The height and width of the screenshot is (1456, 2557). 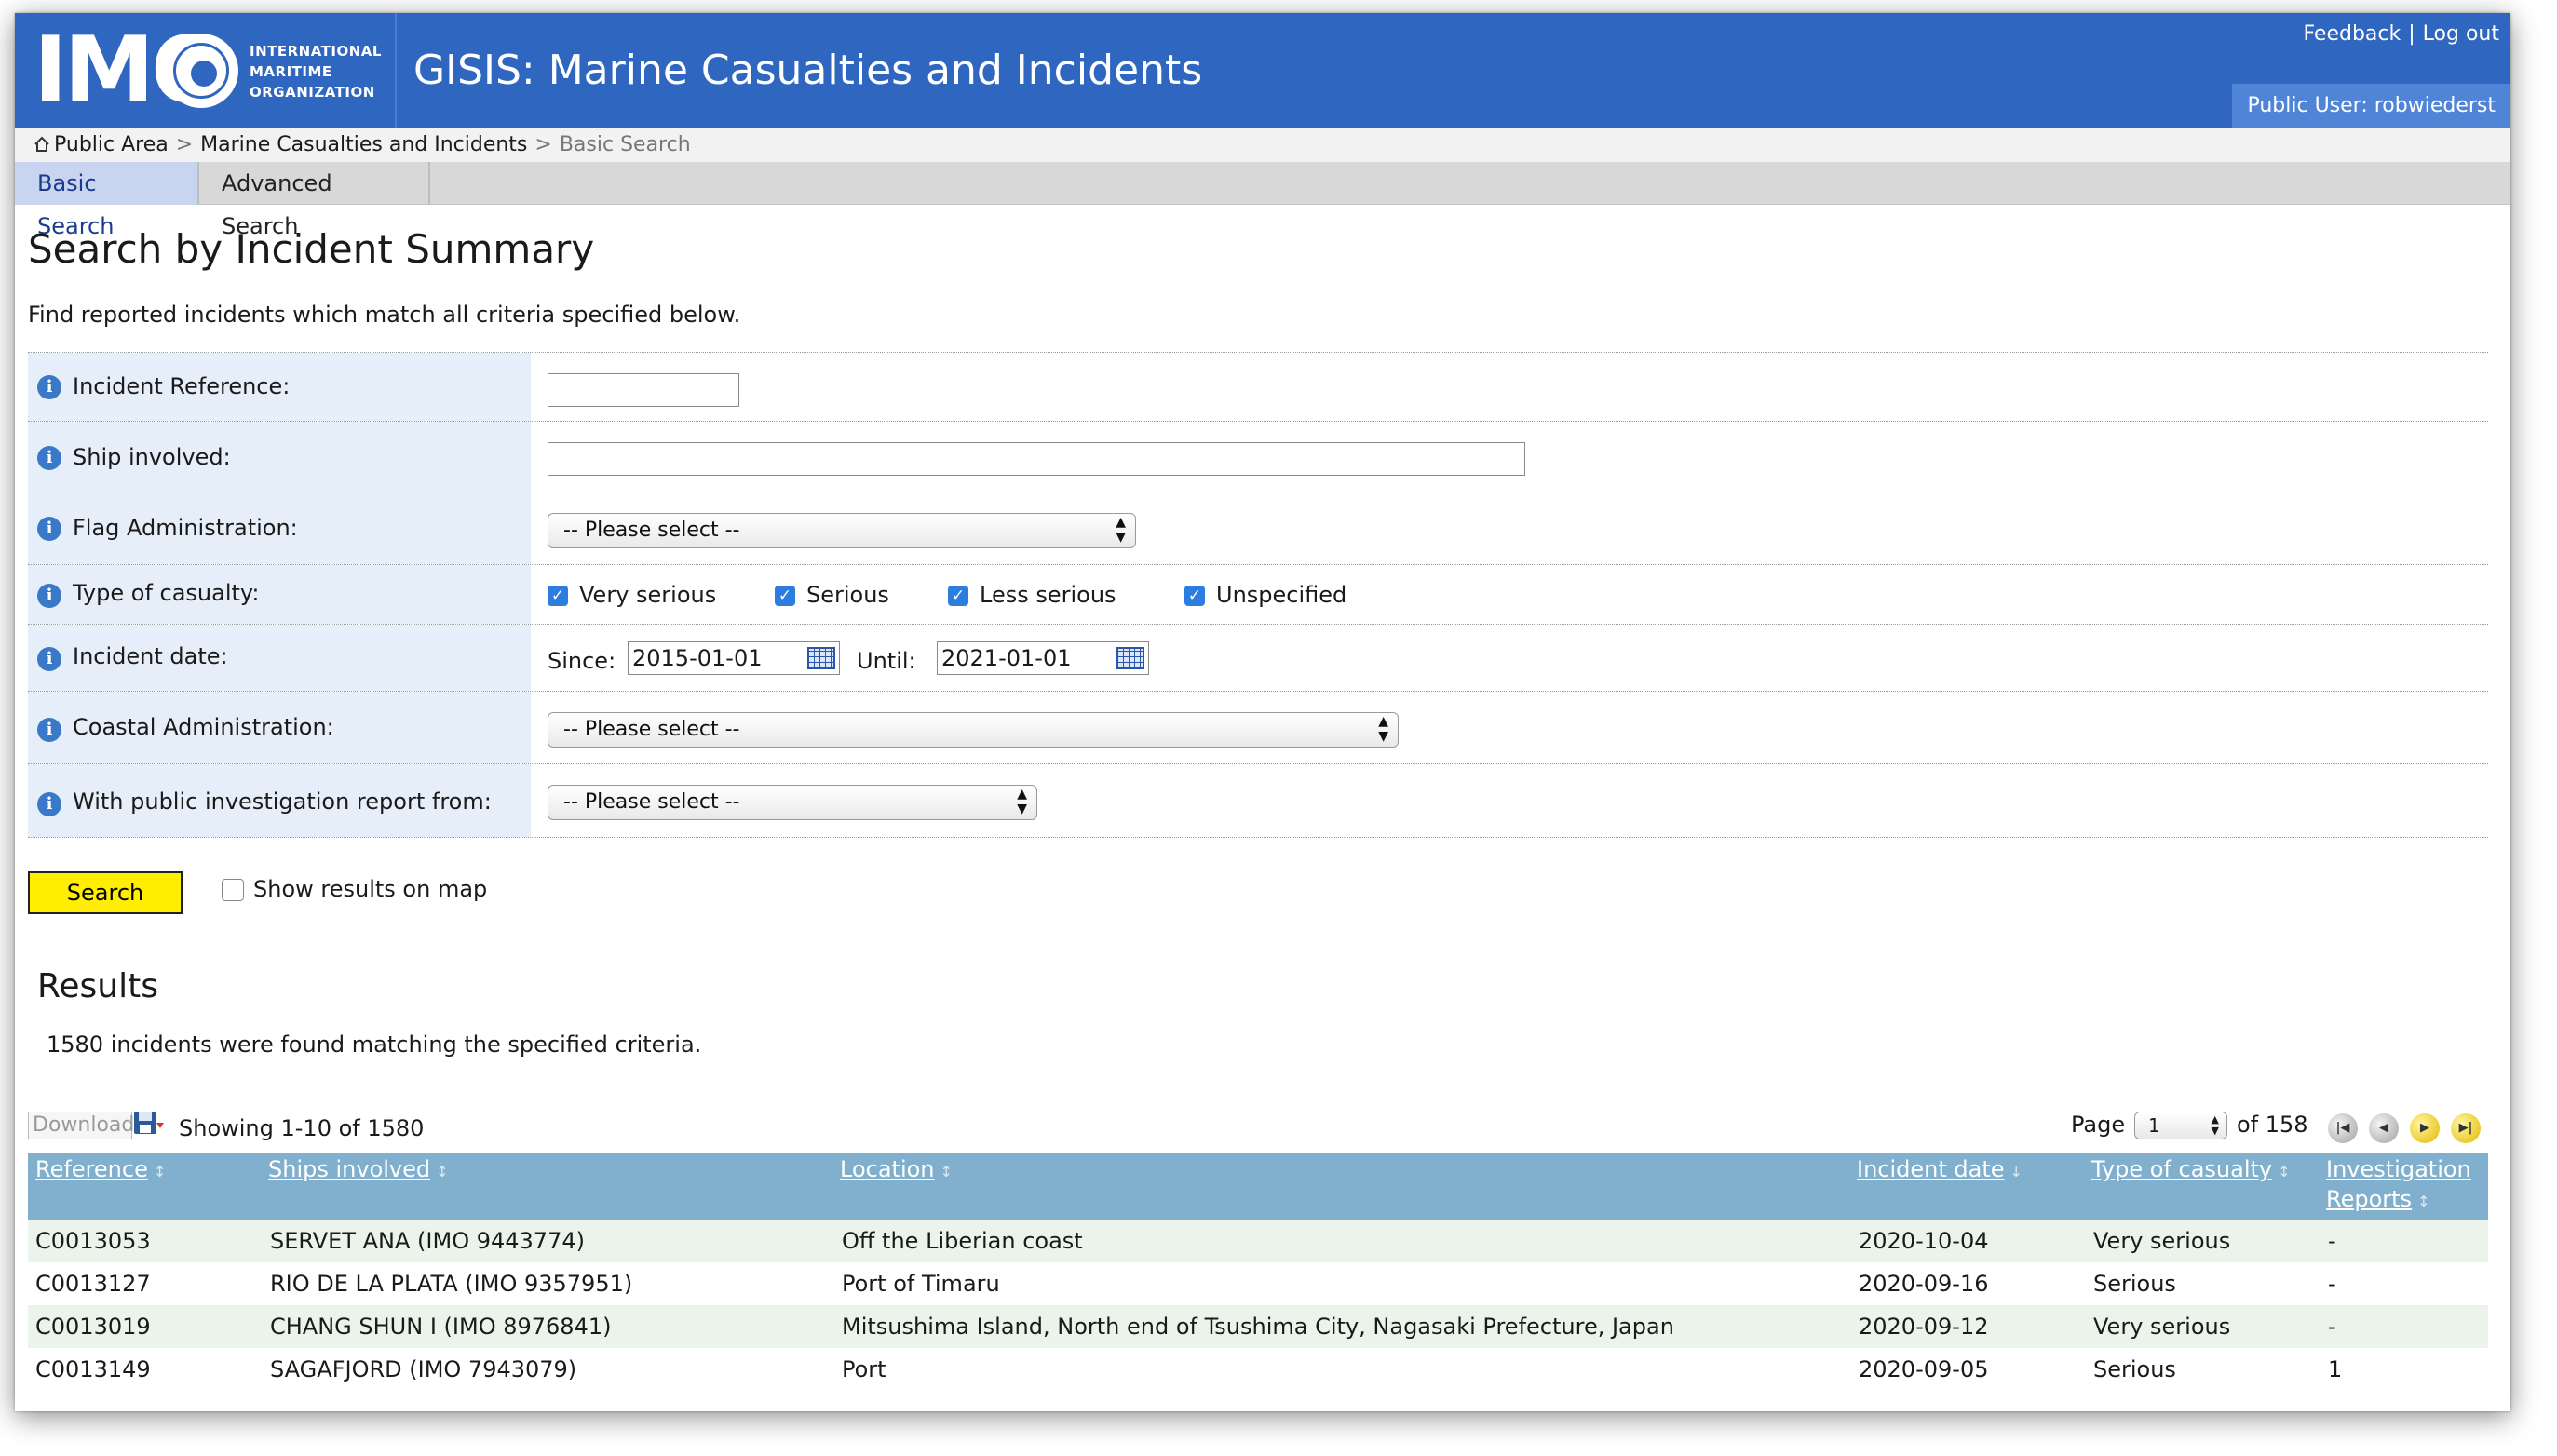 I want to click on column-header-type: Type of casualty ↕, so click(x=2191, y=1170).